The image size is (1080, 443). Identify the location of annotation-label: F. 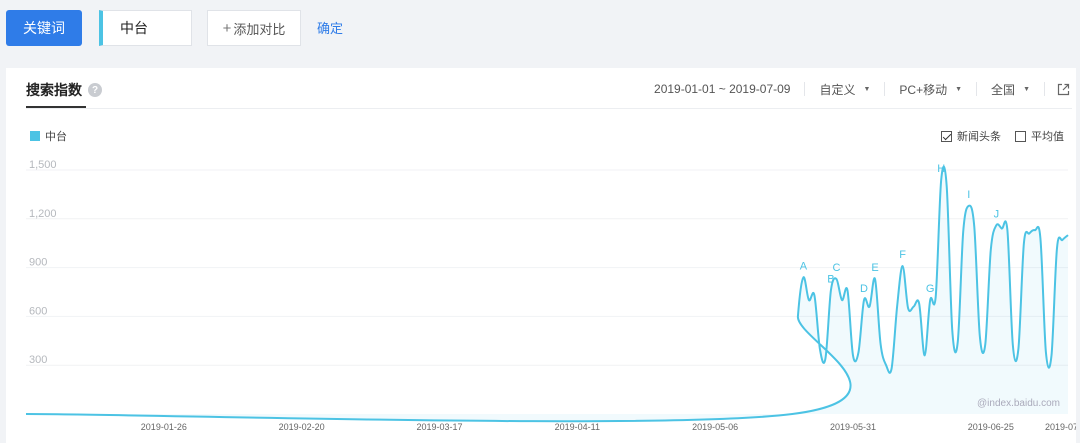
(902, 255).